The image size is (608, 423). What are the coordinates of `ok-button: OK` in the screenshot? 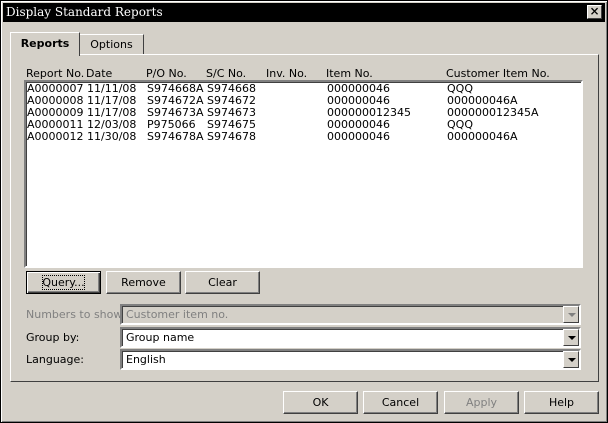 It's located at (320, 402).